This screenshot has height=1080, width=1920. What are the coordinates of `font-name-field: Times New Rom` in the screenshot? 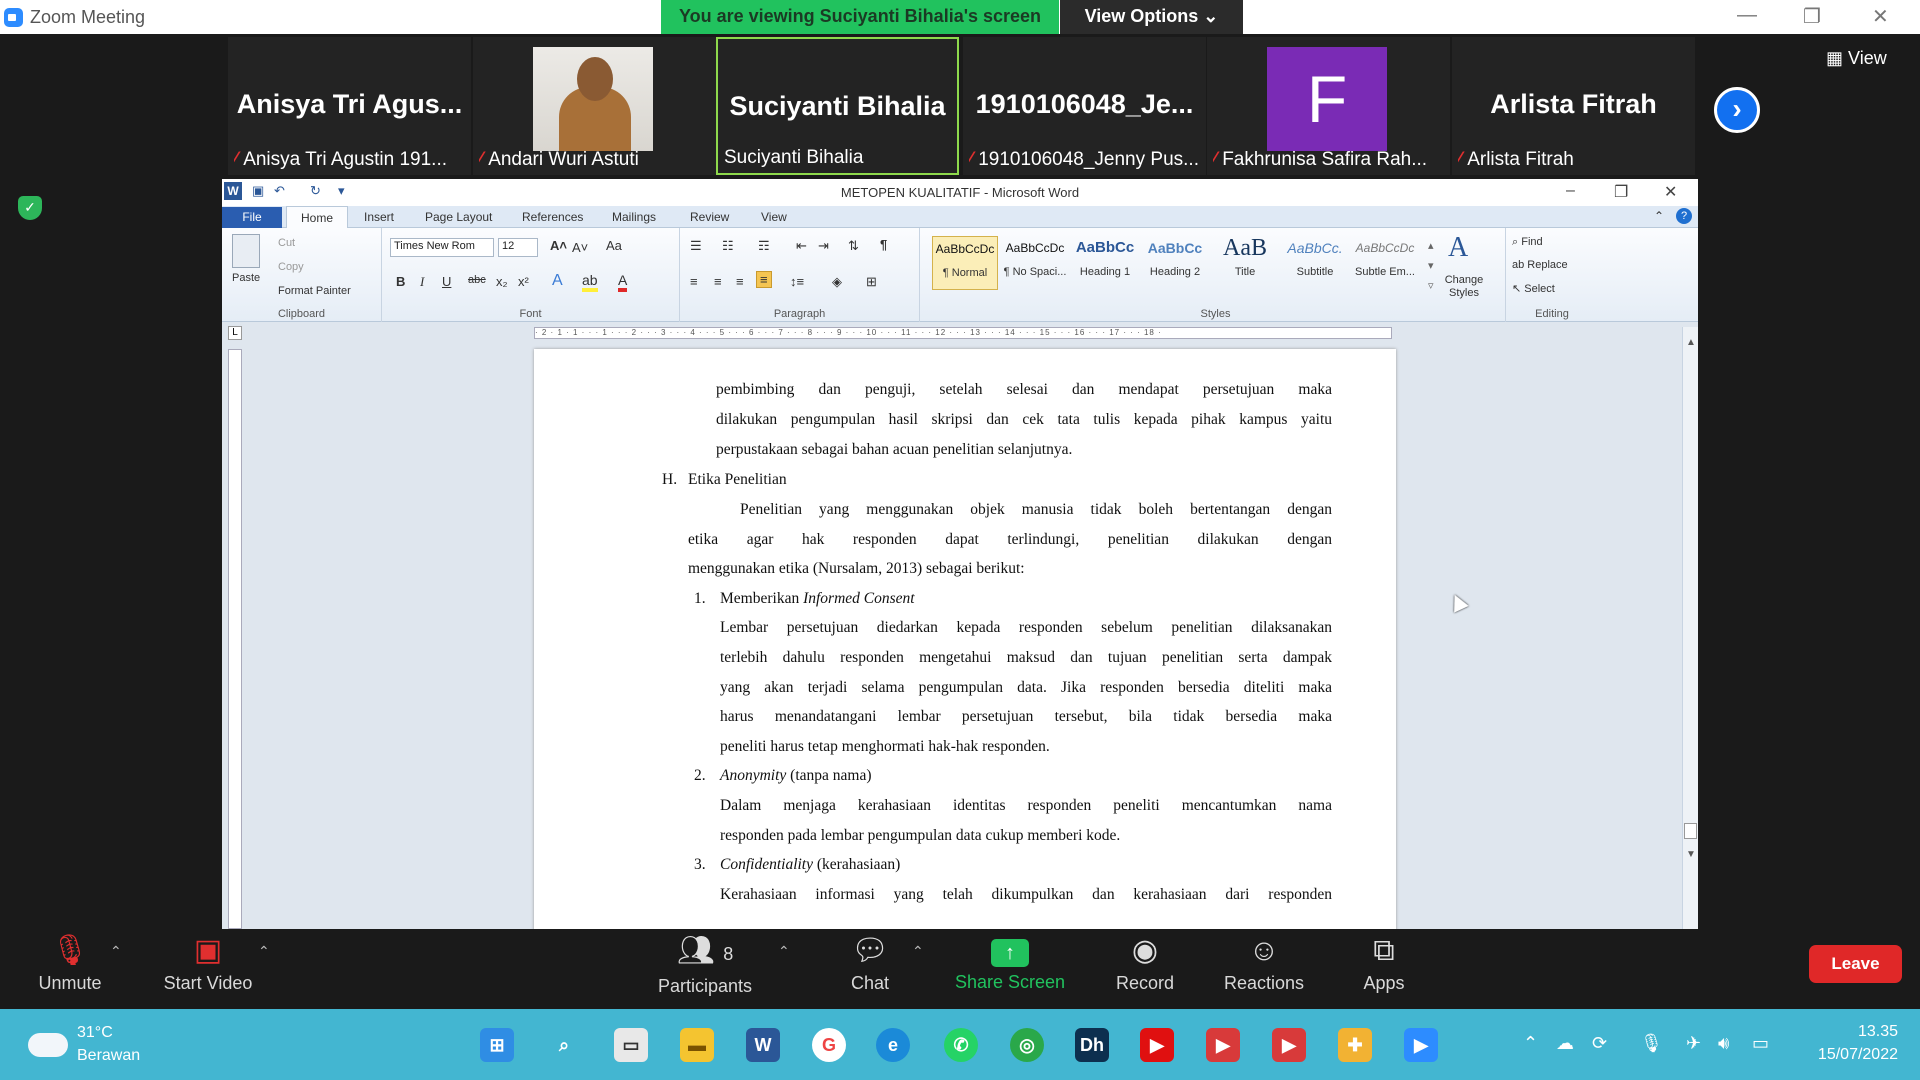 It's located at (442, 247).